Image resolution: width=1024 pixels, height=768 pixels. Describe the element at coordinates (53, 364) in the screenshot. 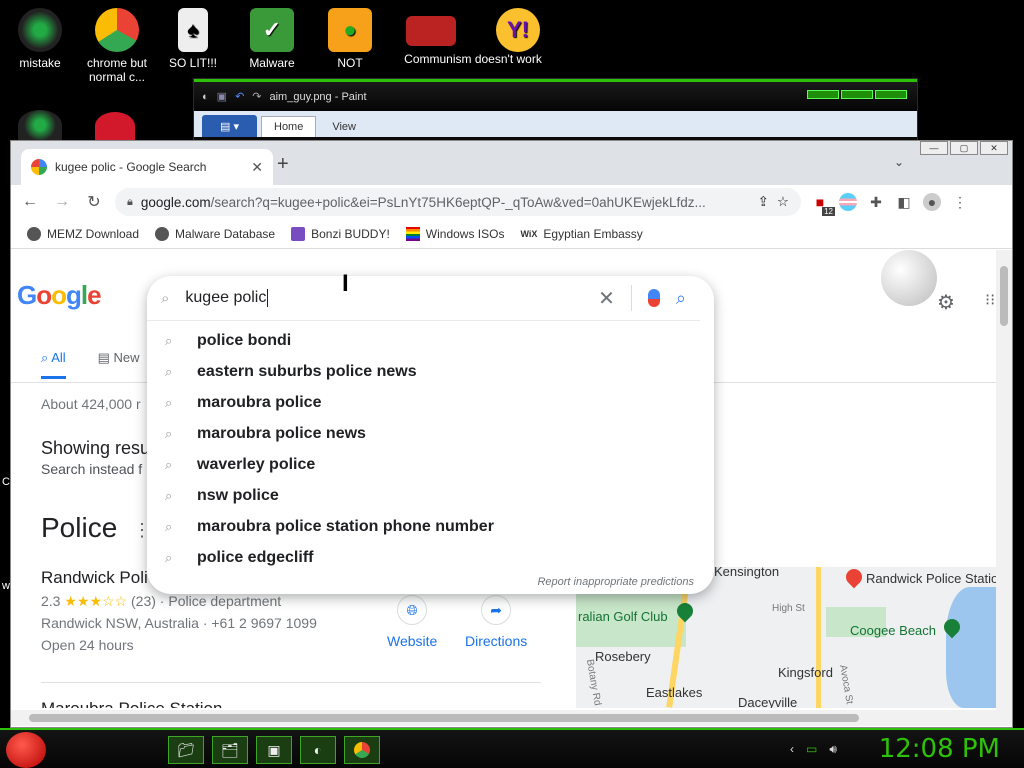

I see `tab-all: ⌕ All` at that location.